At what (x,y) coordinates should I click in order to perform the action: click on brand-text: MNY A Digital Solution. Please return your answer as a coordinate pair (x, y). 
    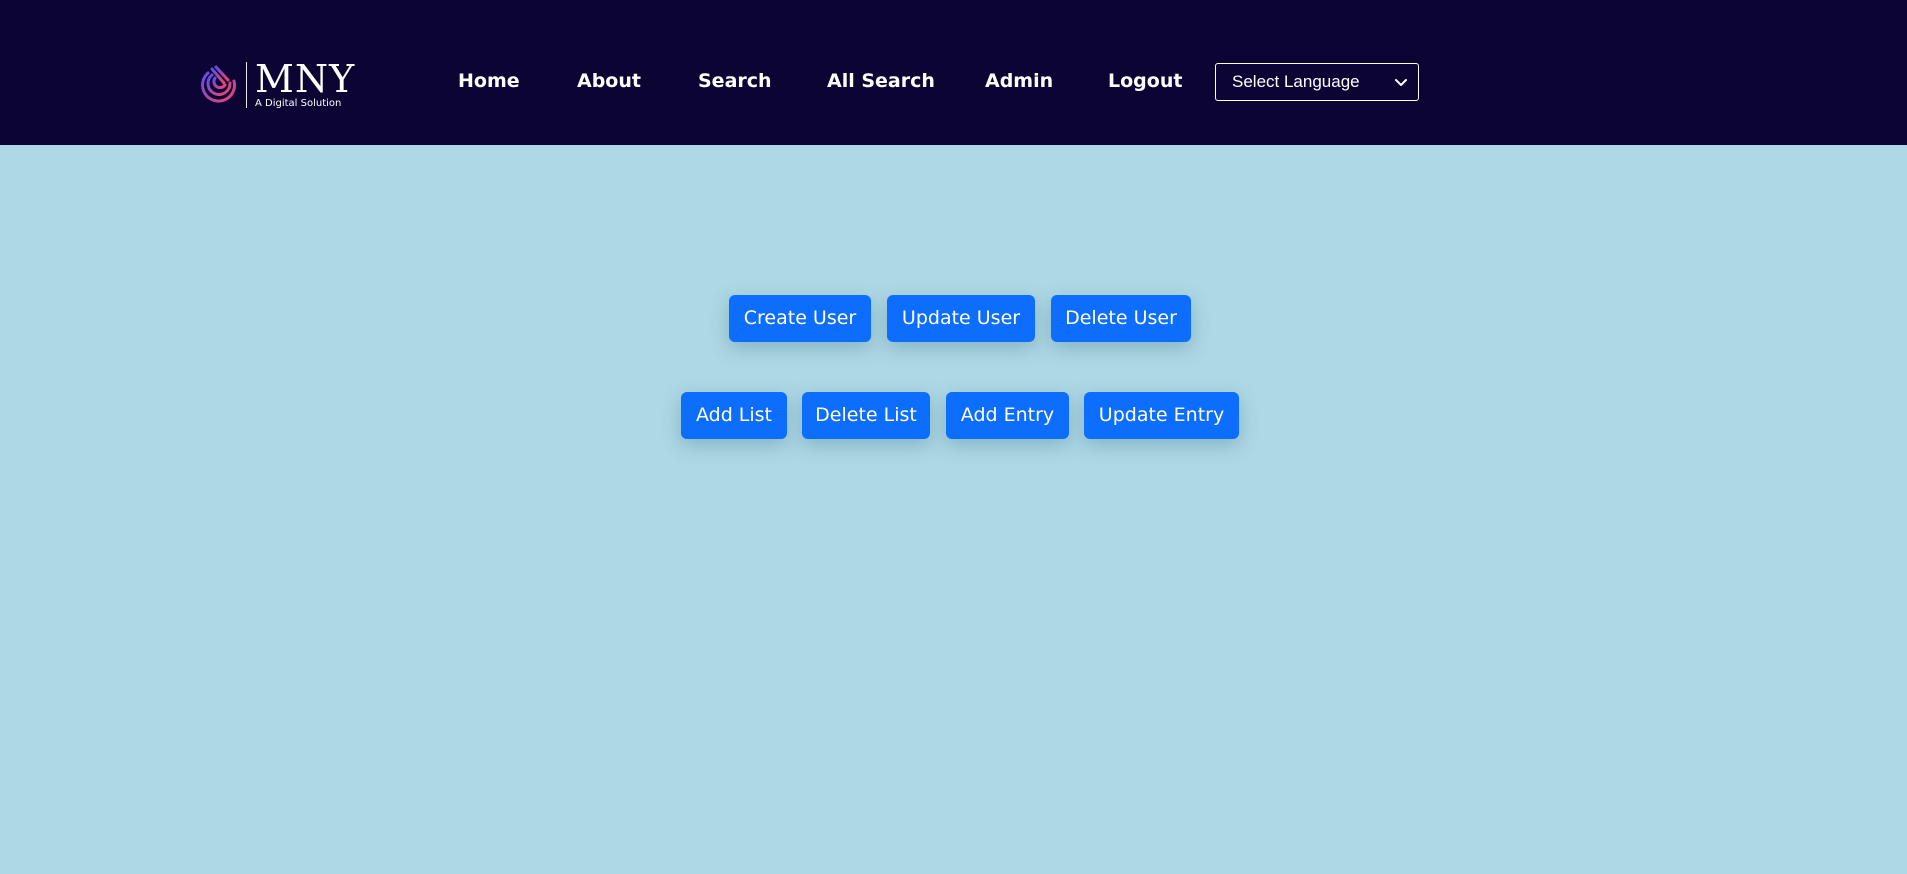
    Looking at the image, I should click on (305, 83).